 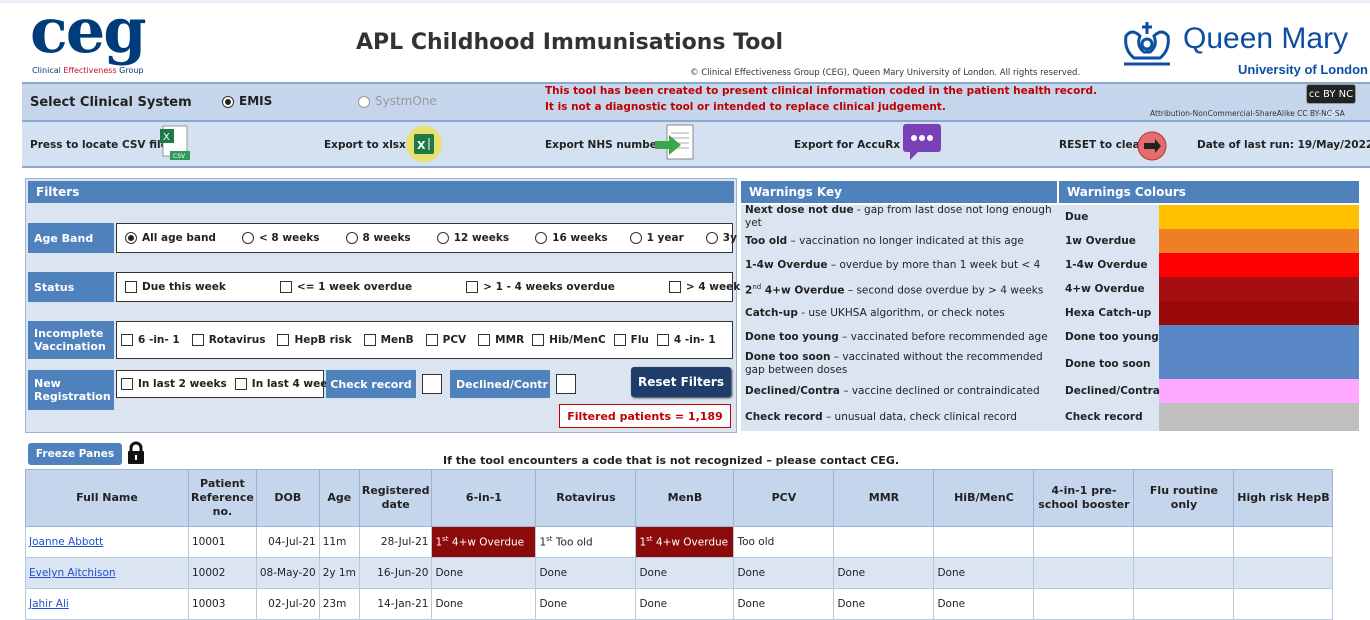 What do you see at coordinates (287, 384) in the screenshot?
I see `new-reg-4-weeks: In last 4 weeks` at bounding box center [287, 384].